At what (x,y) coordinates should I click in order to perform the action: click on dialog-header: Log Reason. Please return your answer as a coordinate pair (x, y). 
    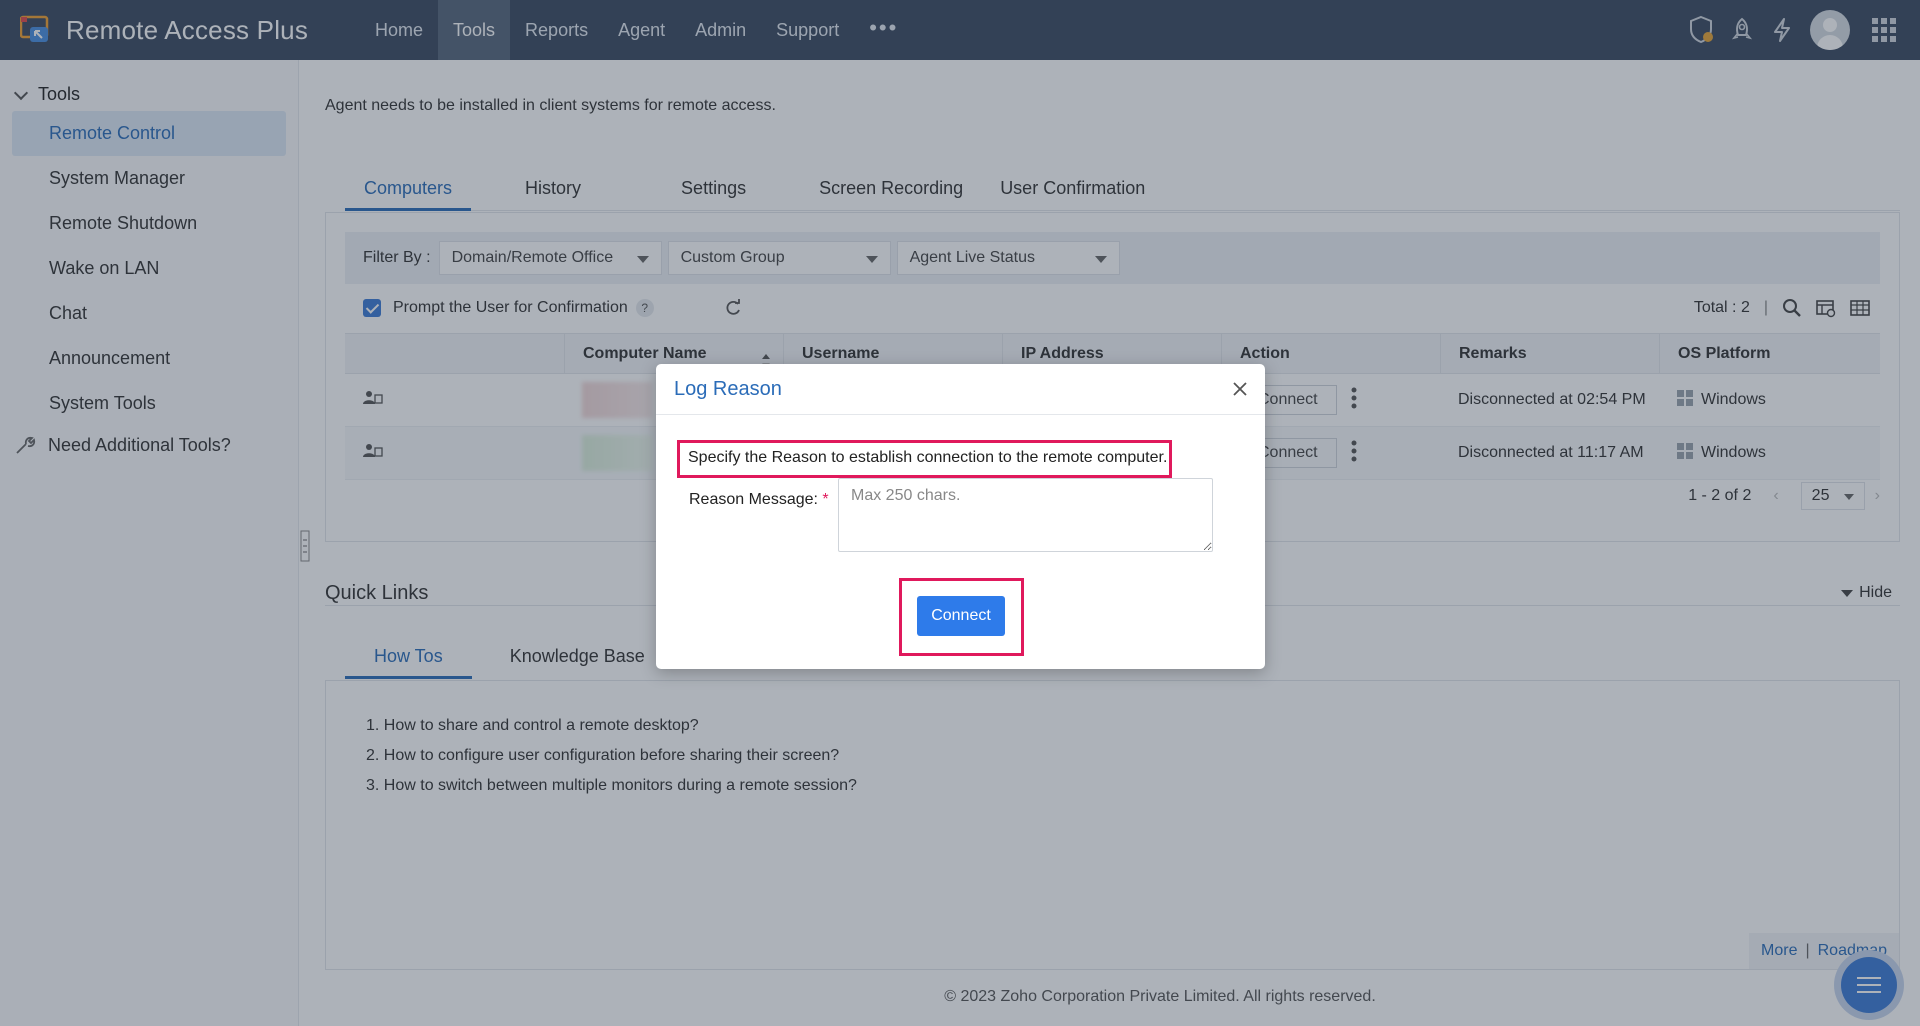
    Looking at the image, I should click on (960, 389).